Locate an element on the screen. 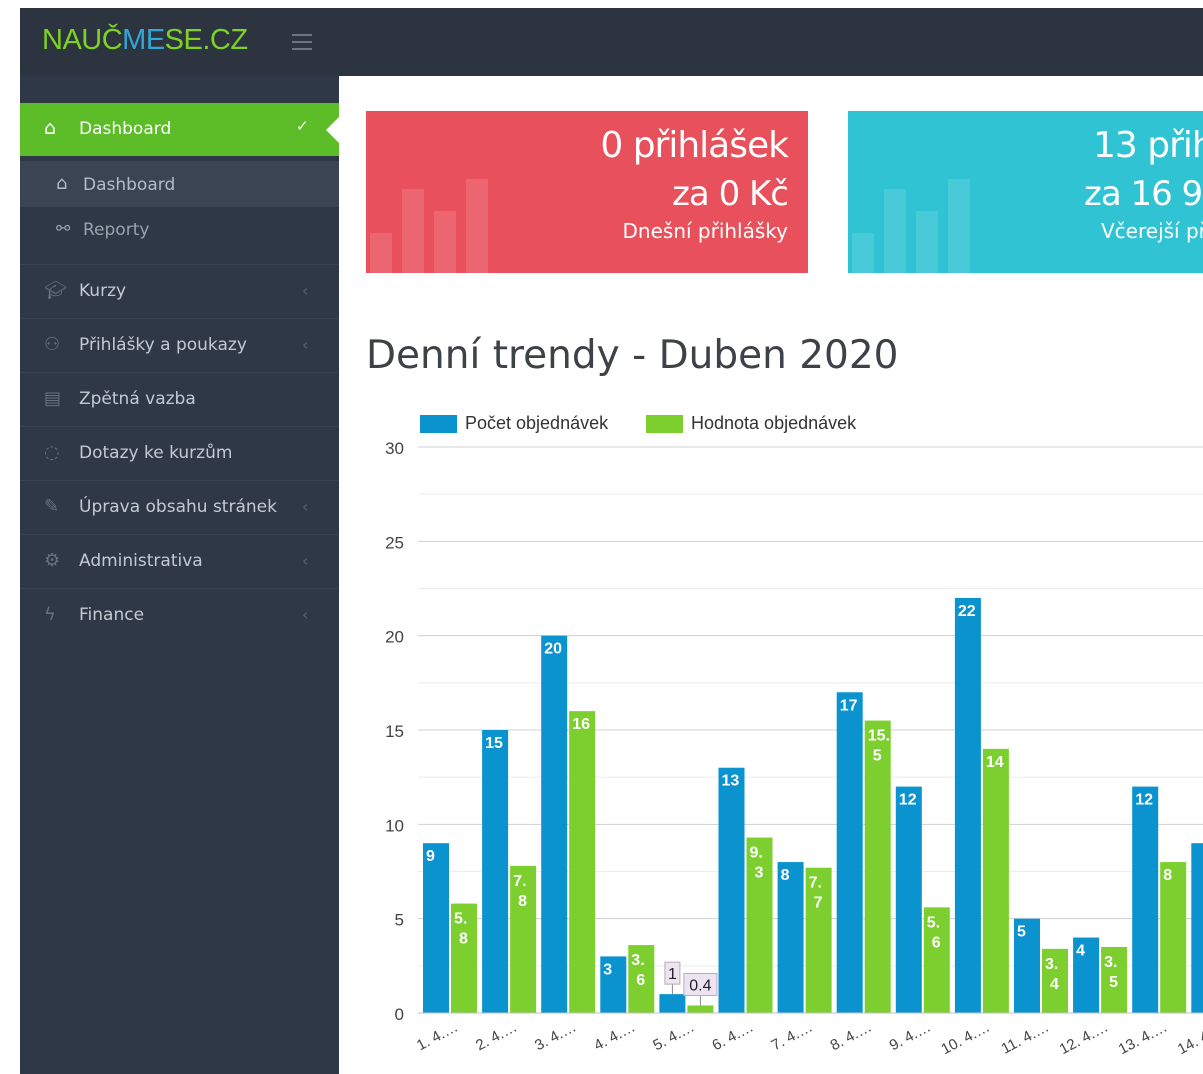 The width and height of the screenshot is (1203, 1074). y-tick-label: 30 is located at coordinates (394, 448).